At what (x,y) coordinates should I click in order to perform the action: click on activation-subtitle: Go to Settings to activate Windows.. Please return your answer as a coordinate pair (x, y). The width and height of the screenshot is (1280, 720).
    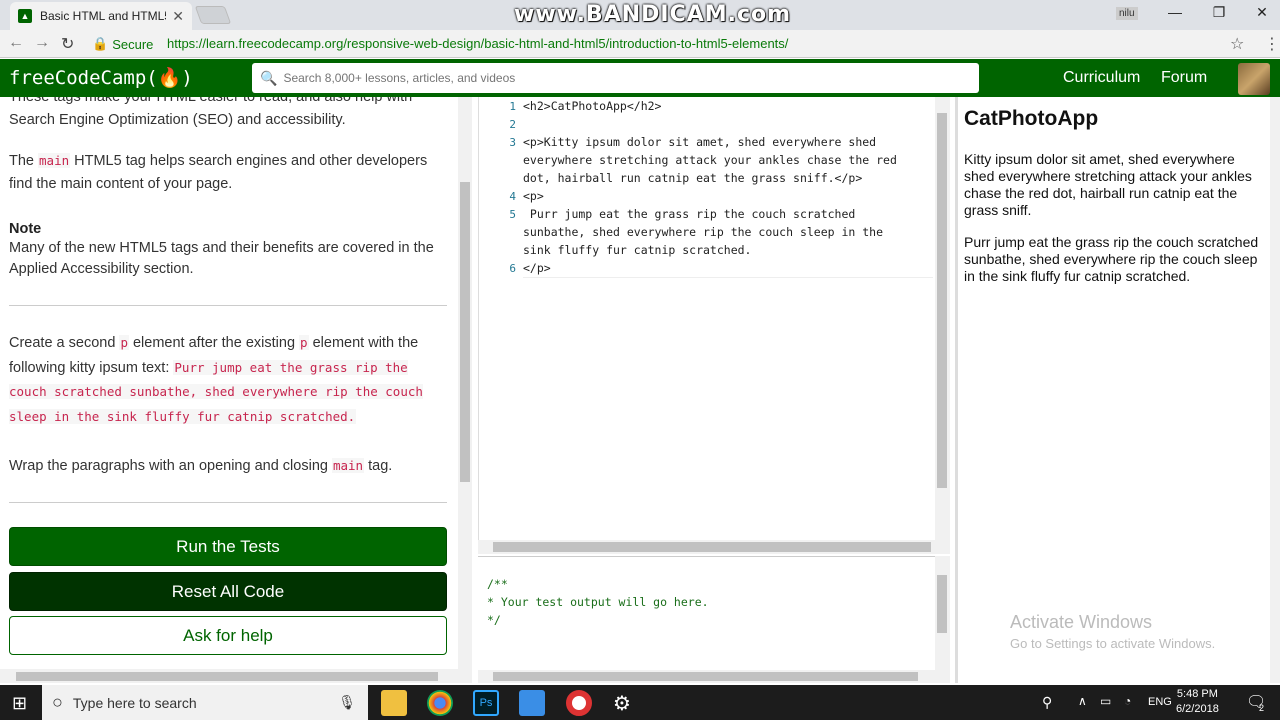
    Looking at the image, I should click on (1113, 643).